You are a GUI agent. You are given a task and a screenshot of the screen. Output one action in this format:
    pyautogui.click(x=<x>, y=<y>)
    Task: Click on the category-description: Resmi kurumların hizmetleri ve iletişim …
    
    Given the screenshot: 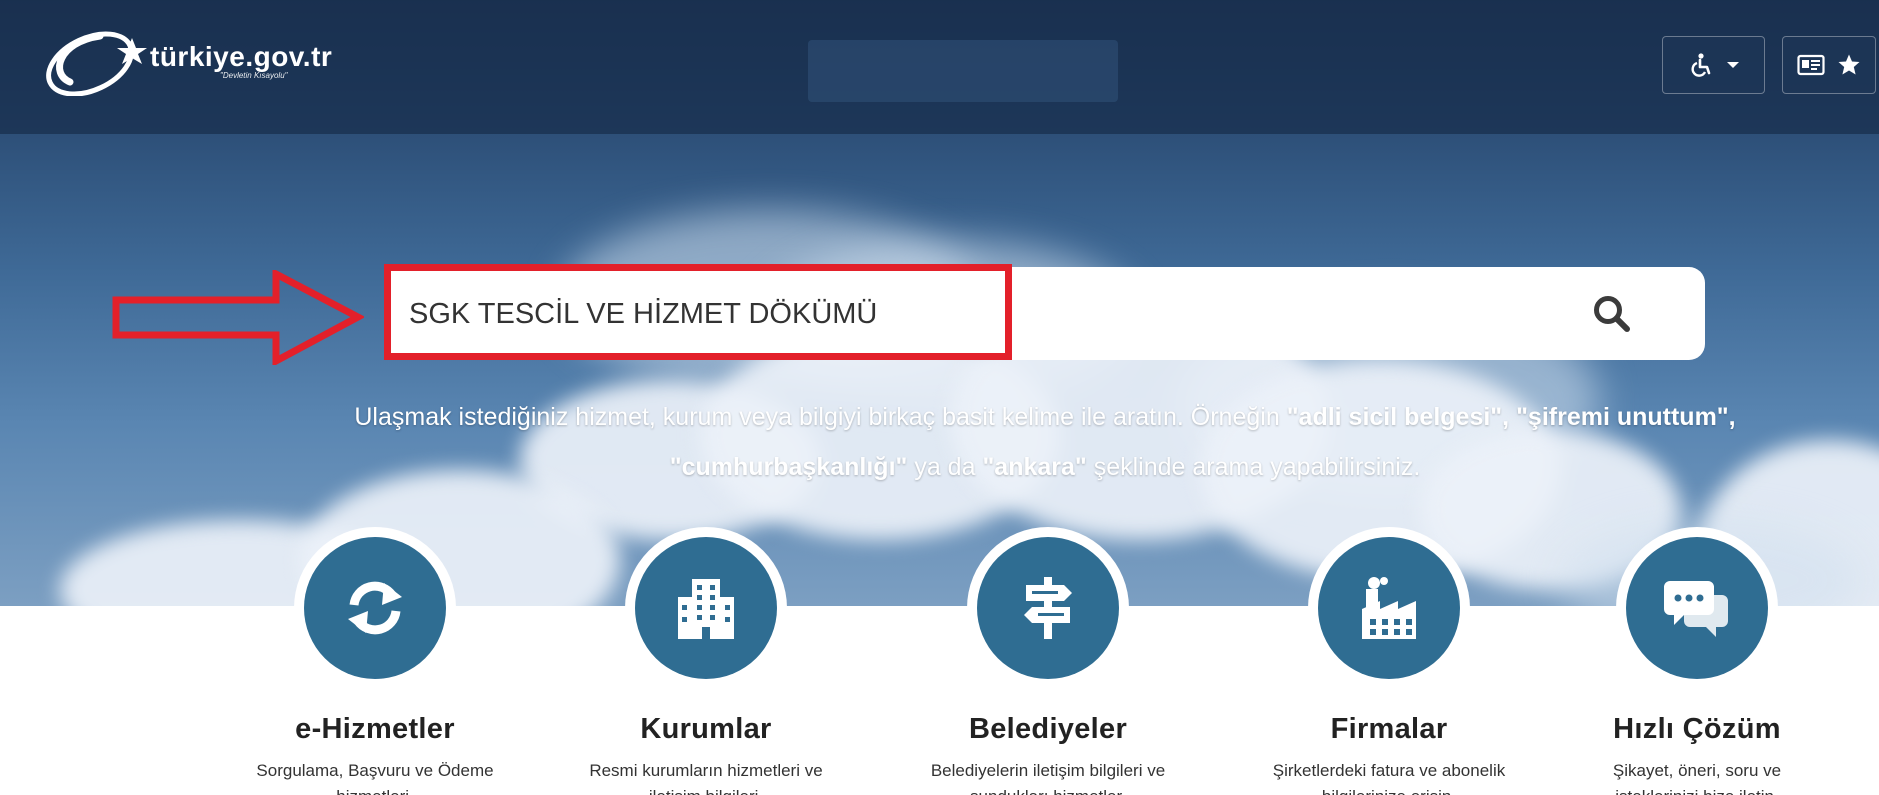 What is the action you would take?
    pyautogui.click(x=706, y=776)
    